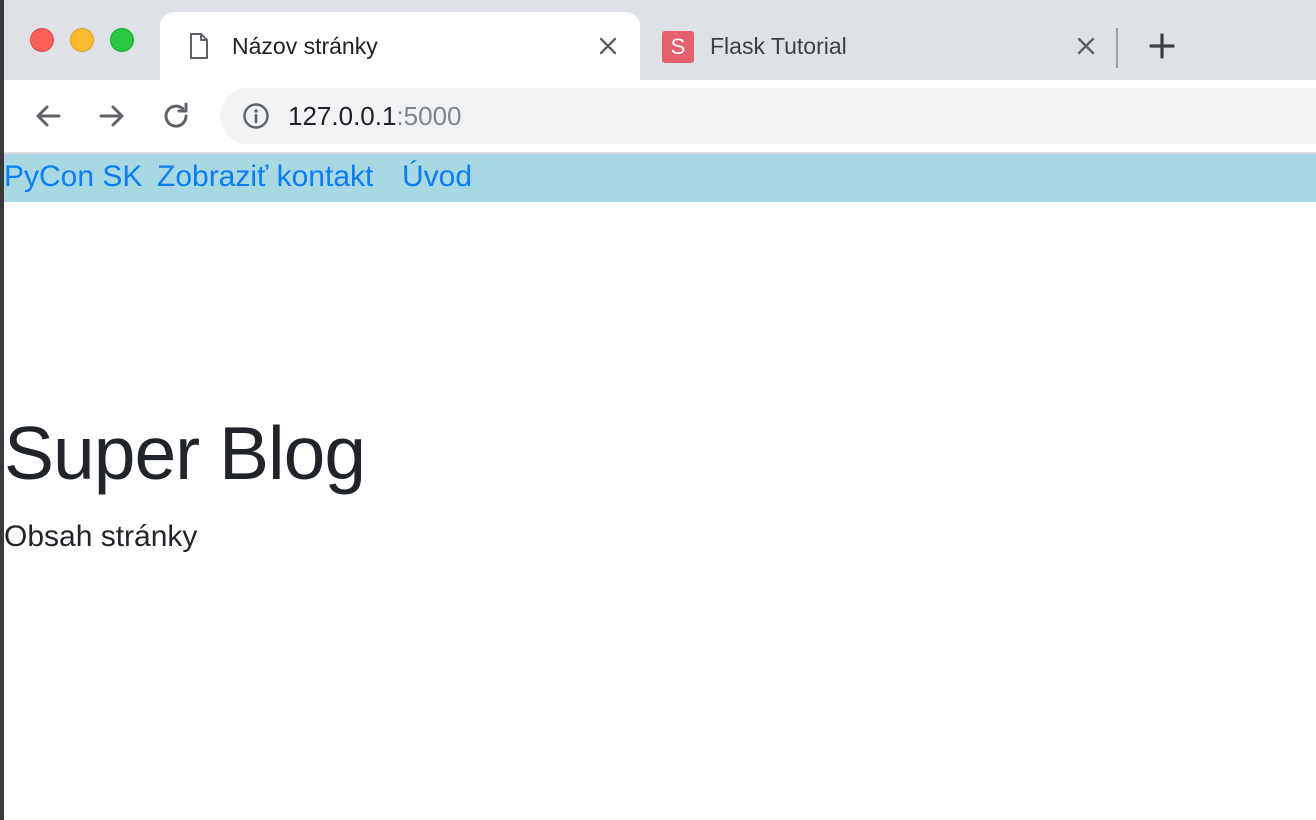  I want to click on forward-arrow-icon, so click(112, 116).